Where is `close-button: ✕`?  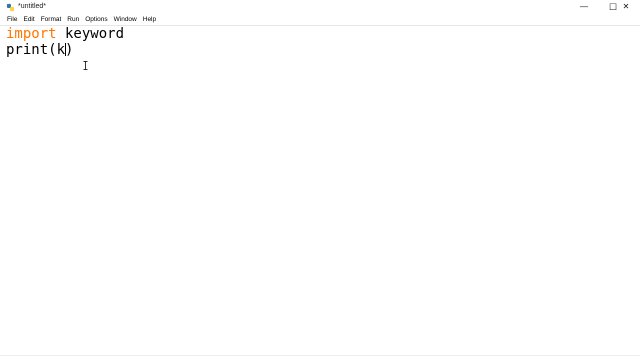
close-button: ✕ is located at coordinates (626, 7).